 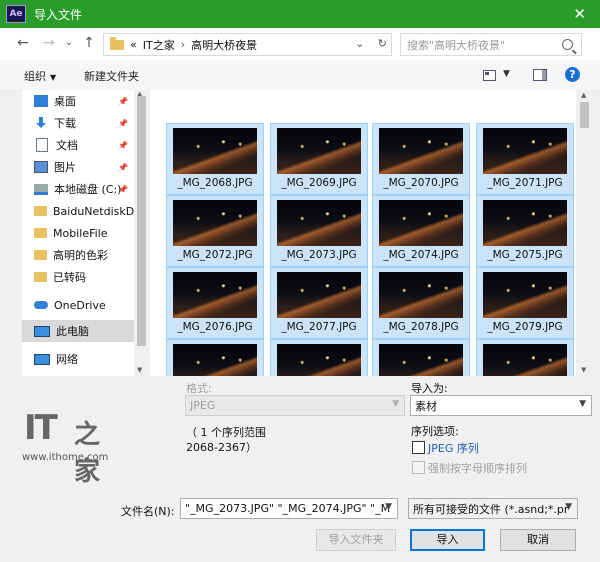 What do you see at coordinates (78, 277) in the screenshot?
I see `sidebar-item-transcoded: 已转码` at bounding box center [78, 277].